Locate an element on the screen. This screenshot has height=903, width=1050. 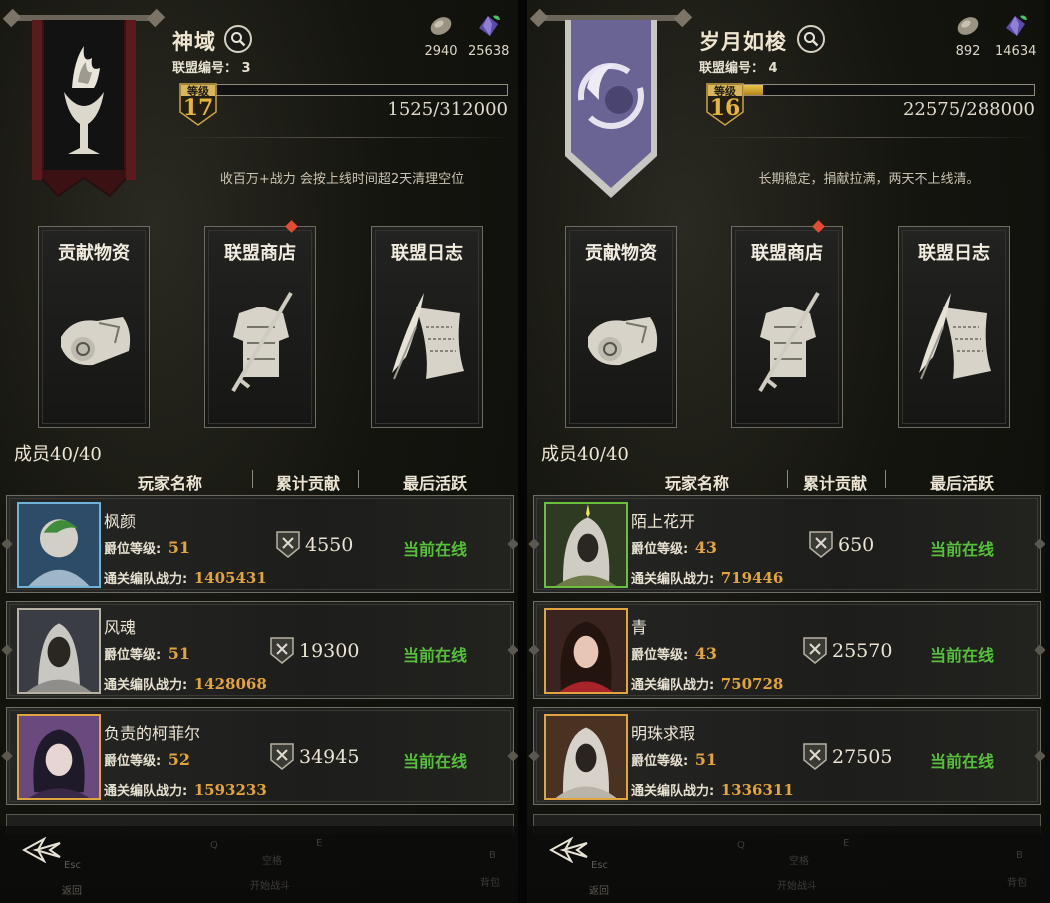
alliance-id-value: 4 is located at coordinates (773, 68).